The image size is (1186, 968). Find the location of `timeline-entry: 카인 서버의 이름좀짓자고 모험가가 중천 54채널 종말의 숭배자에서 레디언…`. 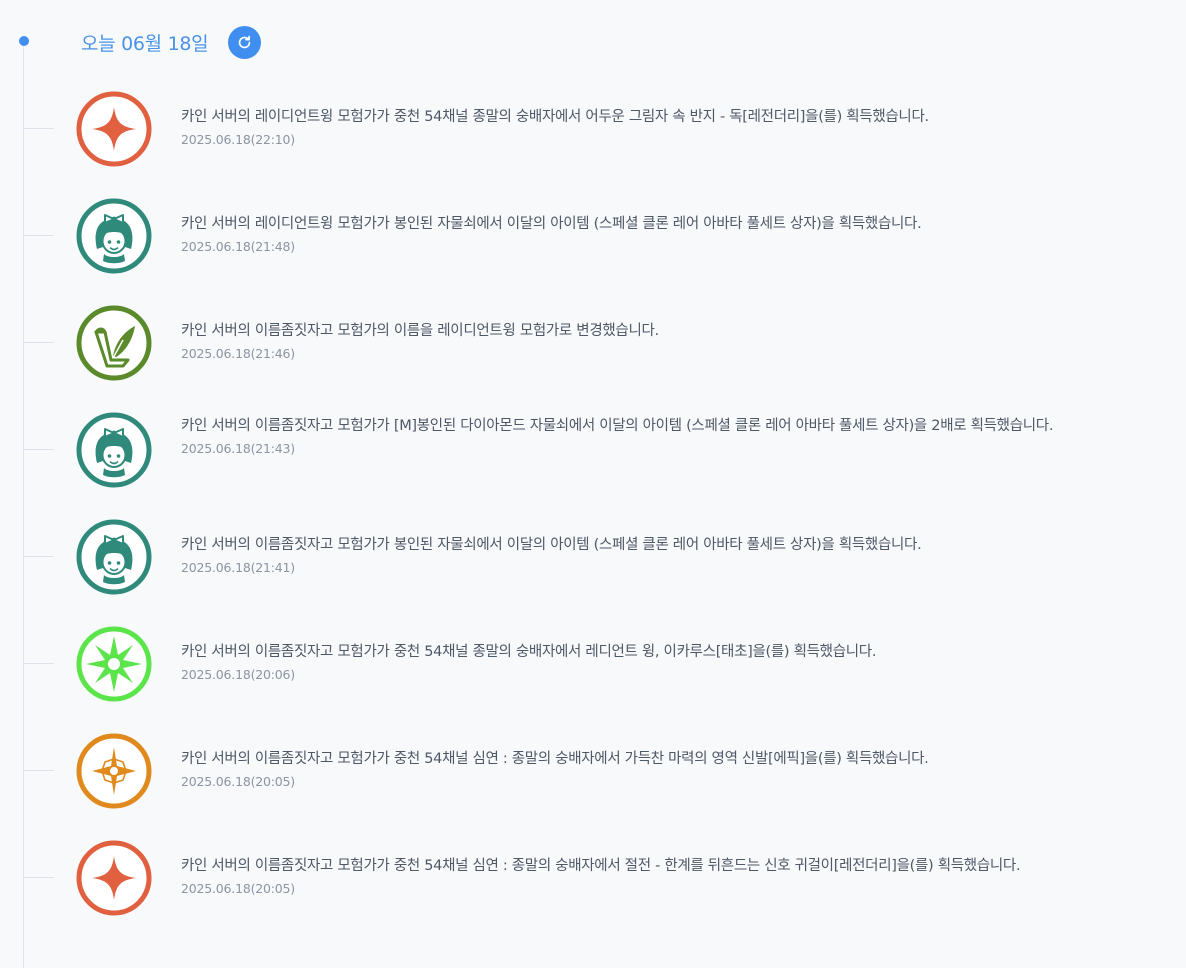

timeline-entry: 카인 서버의 이름좀짓자고 모험가가 중천 54채널 종말의 숭배자에서 레디언… is located at coordinates (593, 665).